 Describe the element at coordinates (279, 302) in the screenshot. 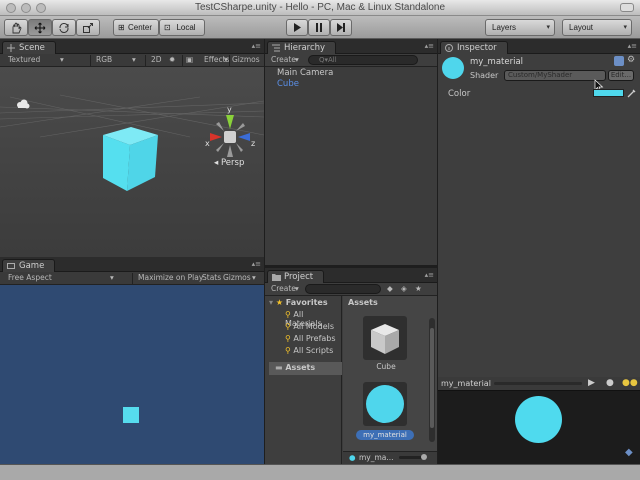

I see `star-icon: ★` at that location.